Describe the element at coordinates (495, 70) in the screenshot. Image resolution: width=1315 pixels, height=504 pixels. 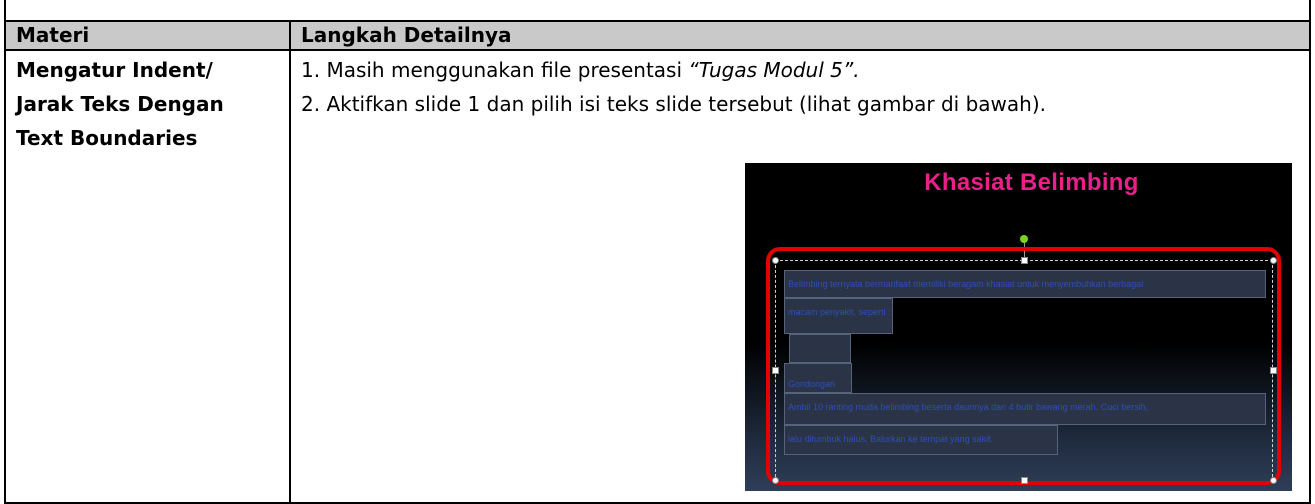
I see `step-1-text: 1. Masih menggunakan file presentasi` at that location.